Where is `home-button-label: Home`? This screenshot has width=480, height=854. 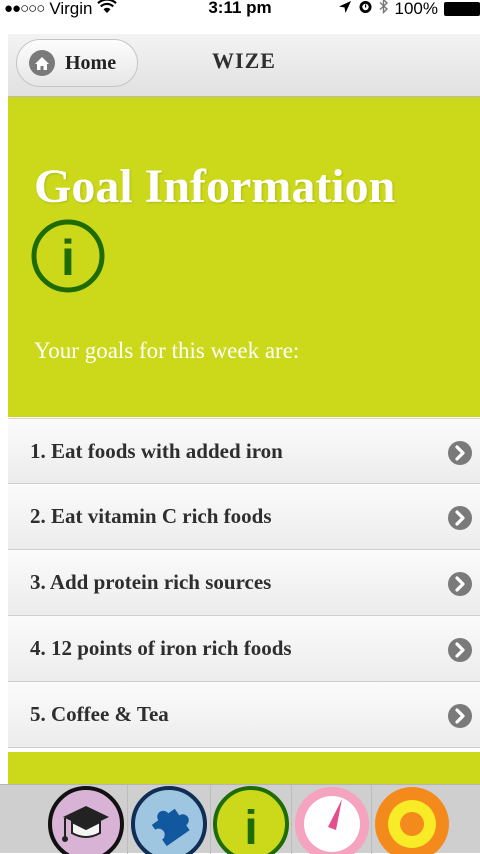
home-button-label: Home is located at coordinates (91, 62).